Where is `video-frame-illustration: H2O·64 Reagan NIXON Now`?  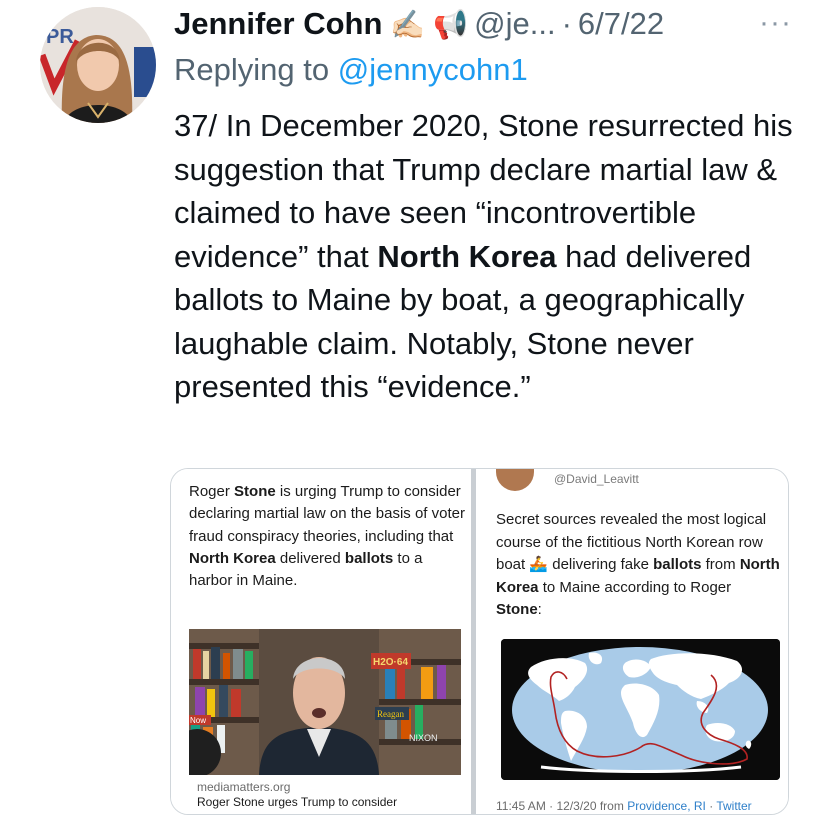 video-frame-illustration: H2O·64 Reagan NIXON Now is located at coordinates (325, 702).